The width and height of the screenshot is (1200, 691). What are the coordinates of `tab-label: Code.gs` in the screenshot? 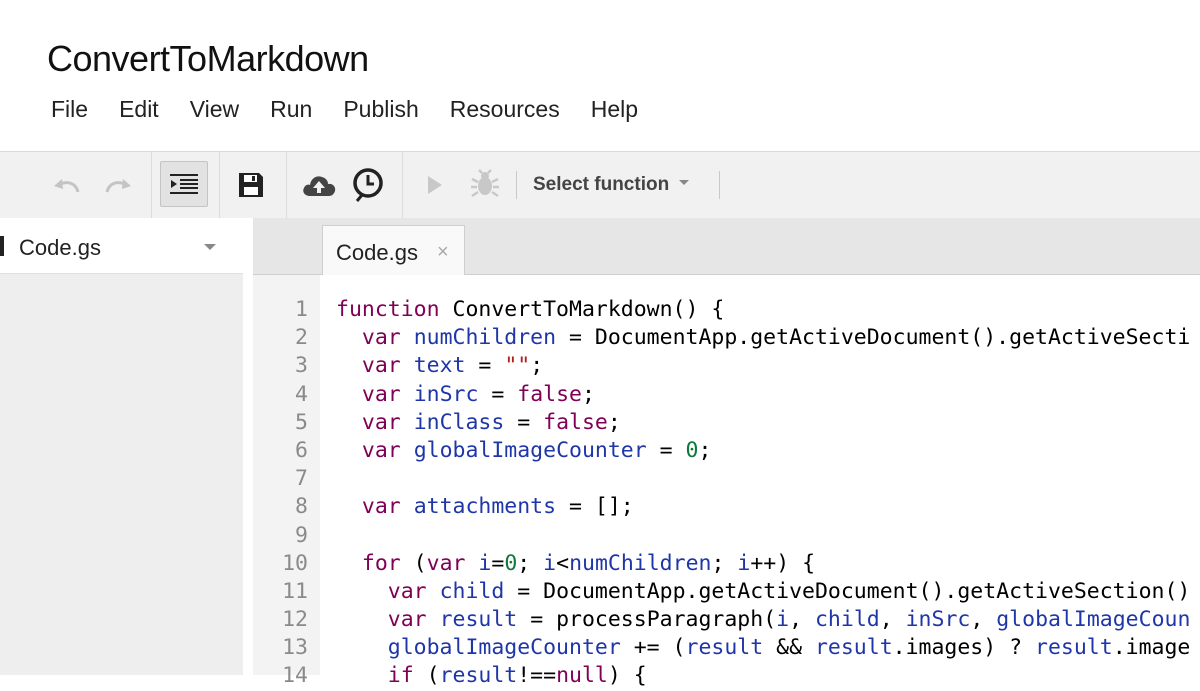 It's located at (377, 252).